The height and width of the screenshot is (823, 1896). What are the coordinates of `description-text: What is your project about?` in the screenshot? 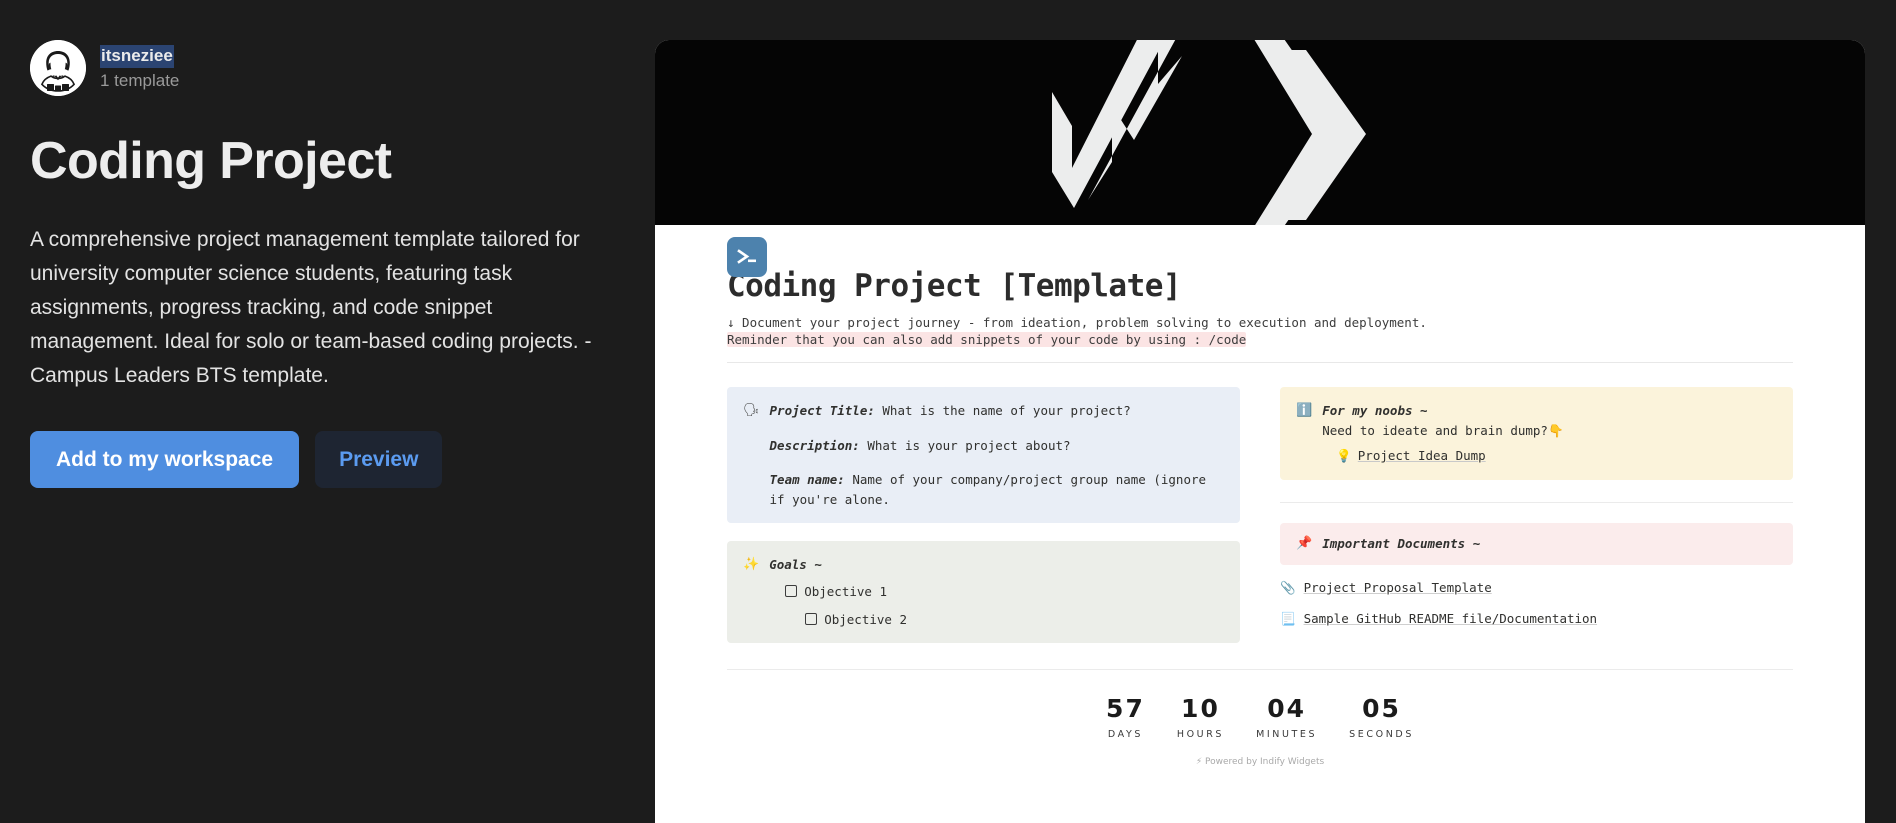 It's located at (969, 445).